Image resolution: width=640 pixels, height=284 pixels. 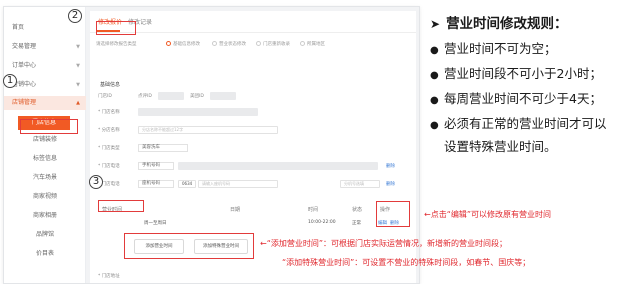 I want to click on callout-number-2: 2, so click(x=75, y=16).